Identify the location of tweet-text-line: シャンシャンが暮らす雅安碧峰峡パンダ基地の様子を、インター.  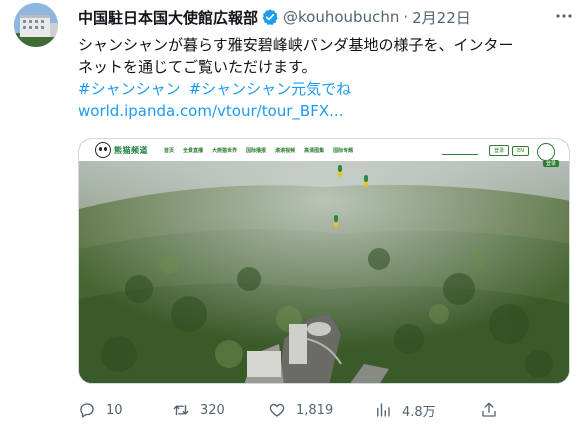
(296, 45).